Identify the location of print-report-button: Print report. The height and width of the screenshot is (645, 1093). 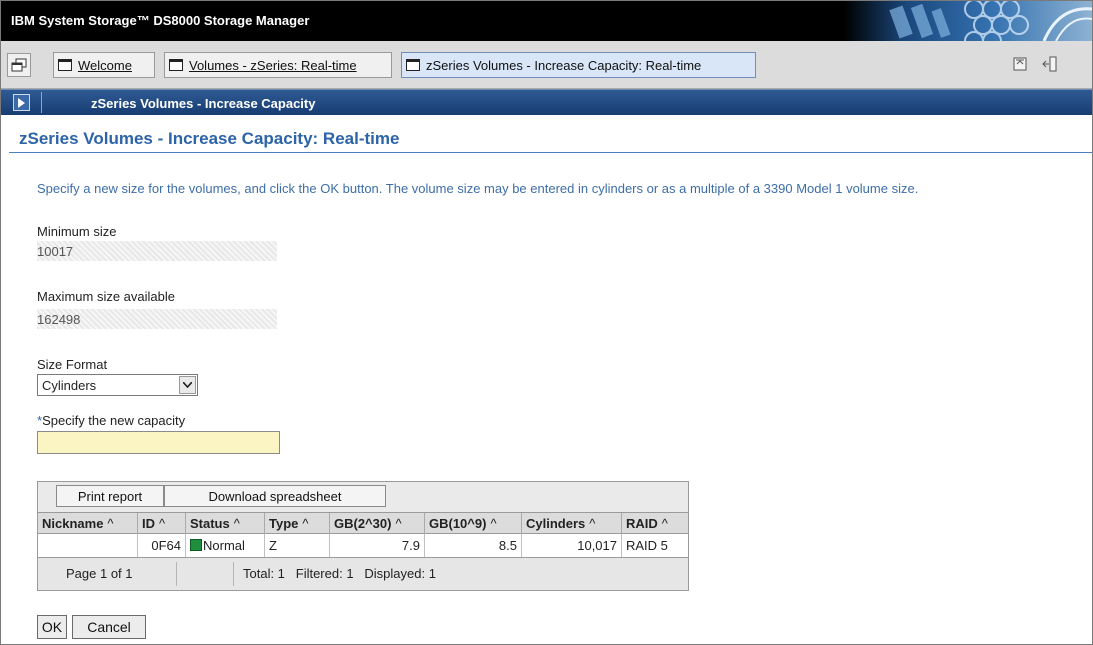
(110, 496).